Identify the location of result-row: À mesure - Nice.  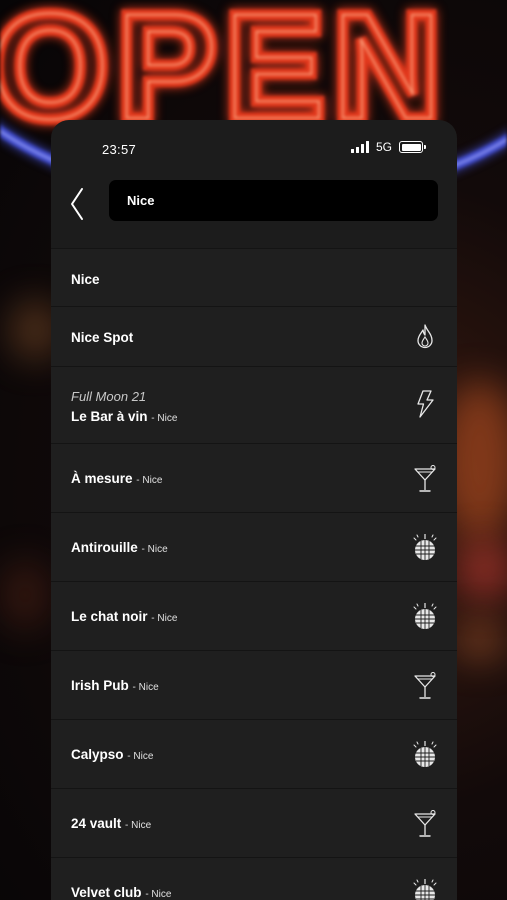
(254, 477).